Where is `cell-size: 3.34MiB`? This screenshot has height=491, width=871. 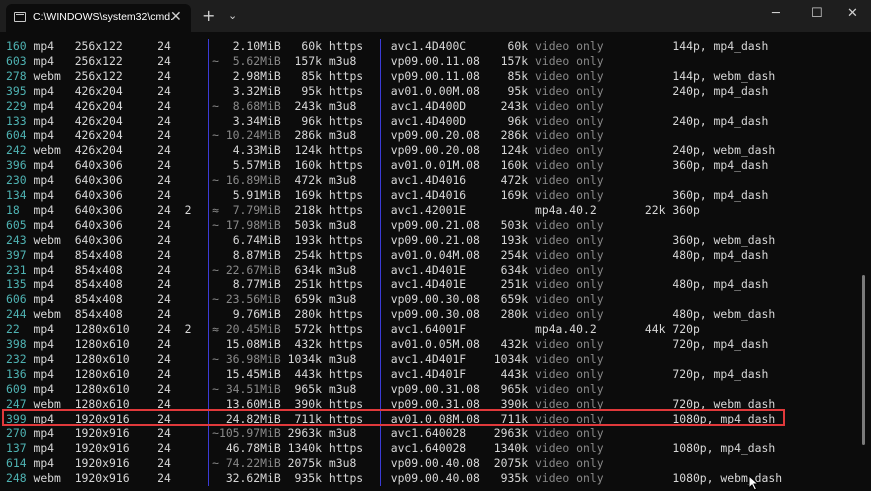 cell-size: 3.34MiB is located at coordinates (256, 120).